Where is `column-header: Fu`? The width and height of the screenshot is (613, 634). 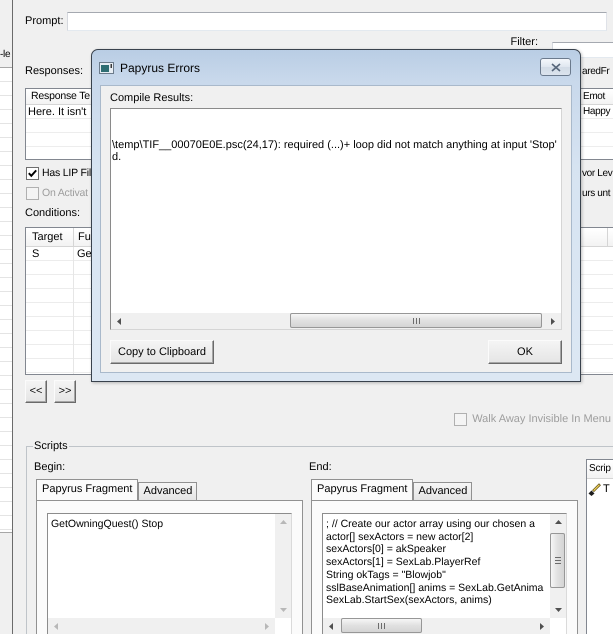 column-header: Fu is located at coordinates (82, 237).